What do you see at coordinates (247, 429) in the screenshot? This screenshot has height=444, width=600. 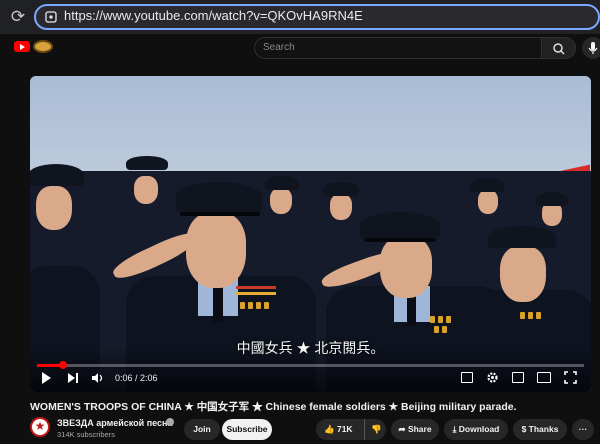 I see `subscribe-button: Subscribe` at bounding box center [247, 429].